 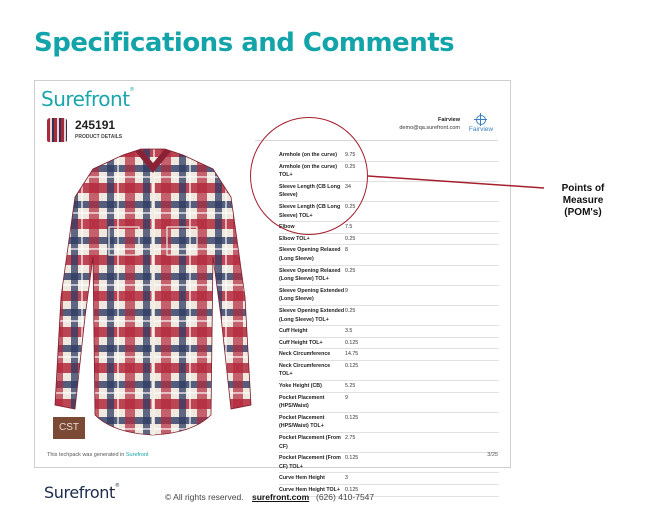 I want to click on pom-name: Neck Circumference, so click(x=305, y=354).